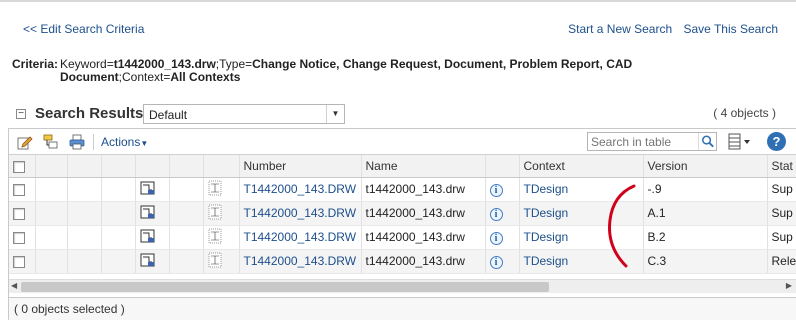  What do you see at coordinates (705, 213) in the screenshot?
I see `version-cell: A.1` at bounding box center [705, 213].